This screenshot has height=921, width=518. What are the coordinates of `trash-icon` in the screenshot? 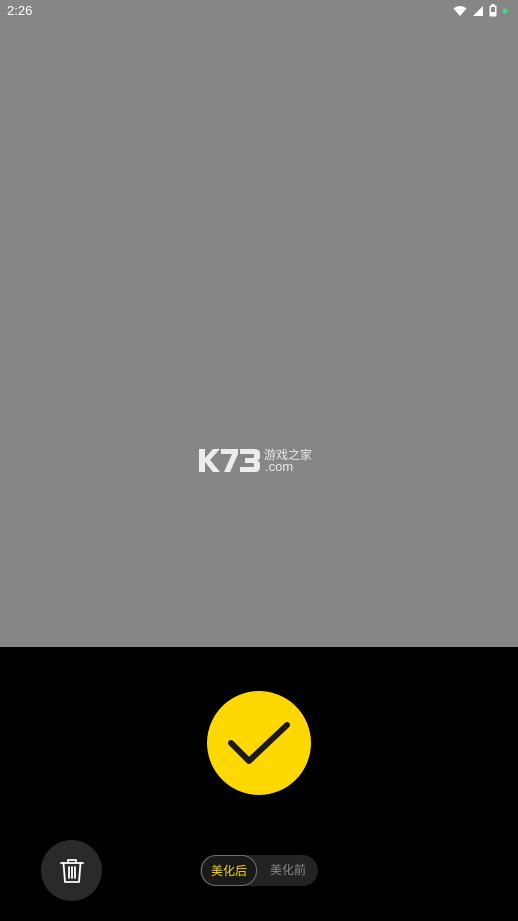 It's located at (71, 870).